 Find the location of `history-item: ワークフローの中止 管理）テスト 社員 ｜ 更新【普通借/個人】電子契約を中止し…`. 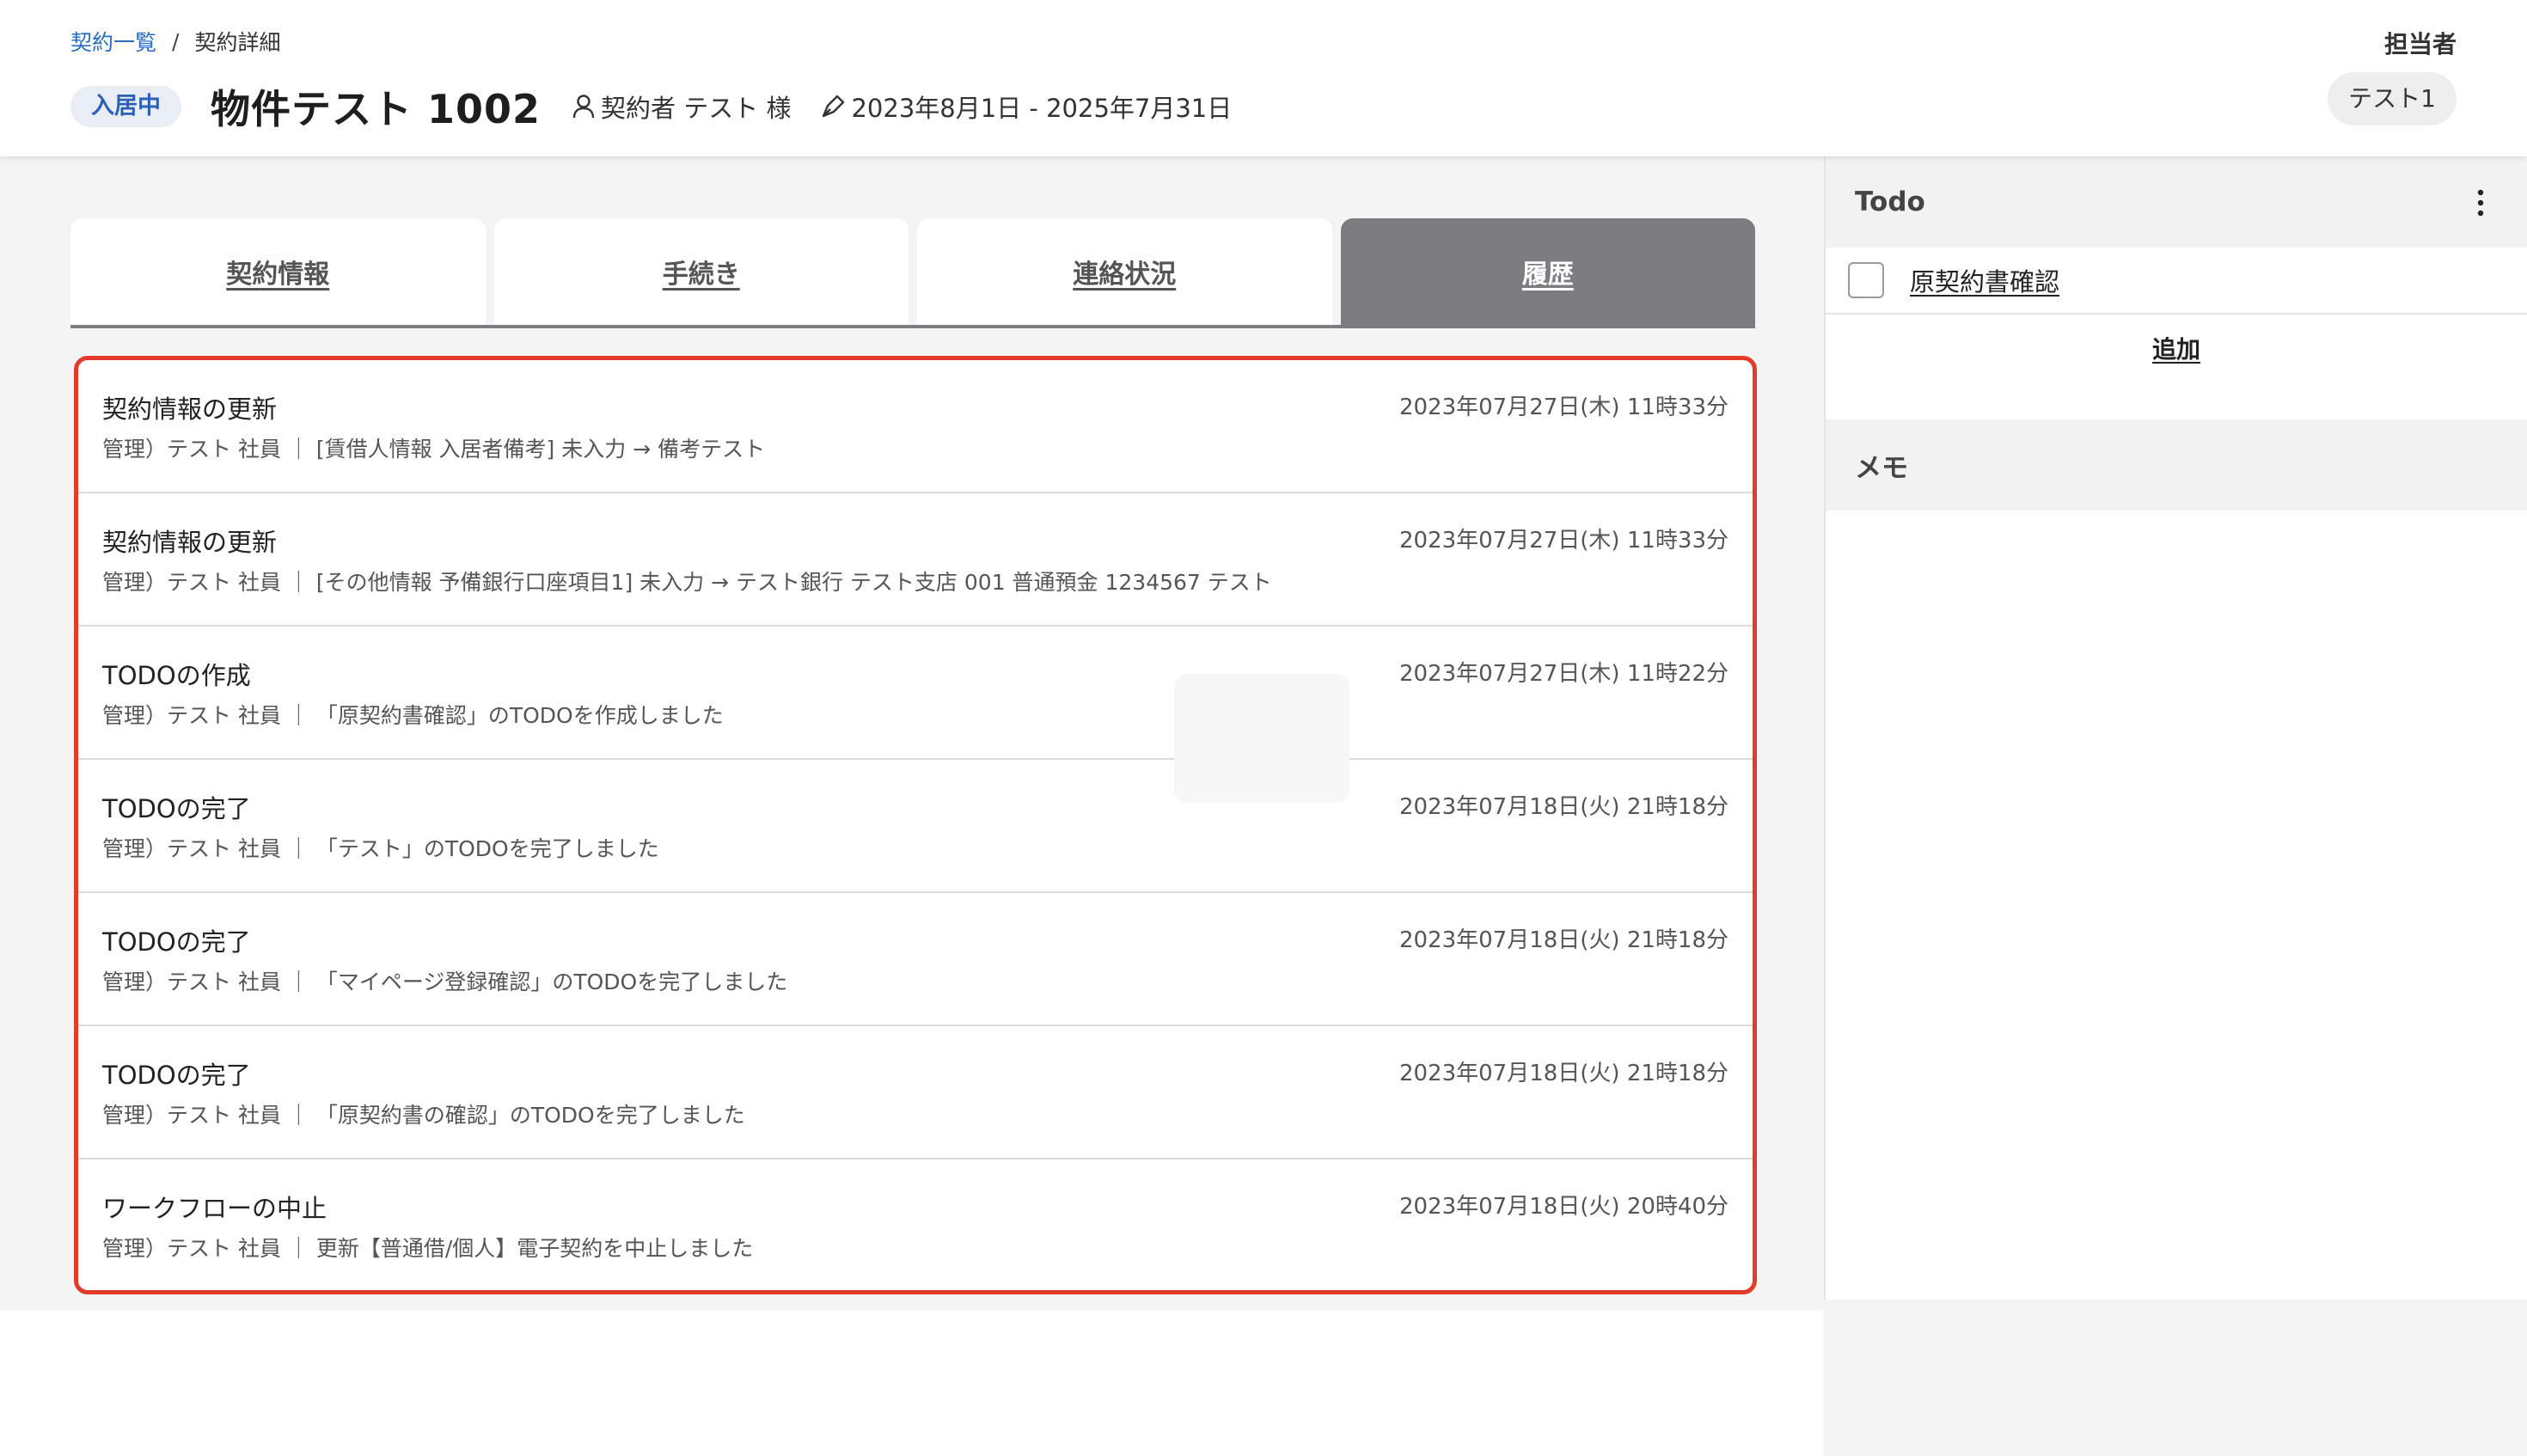

history-item: ワークフローの中止 管理）テスト 社員 ｜ 更新【普通借/個人】電子契約を中止し… is located at coordinates (915, 1225).